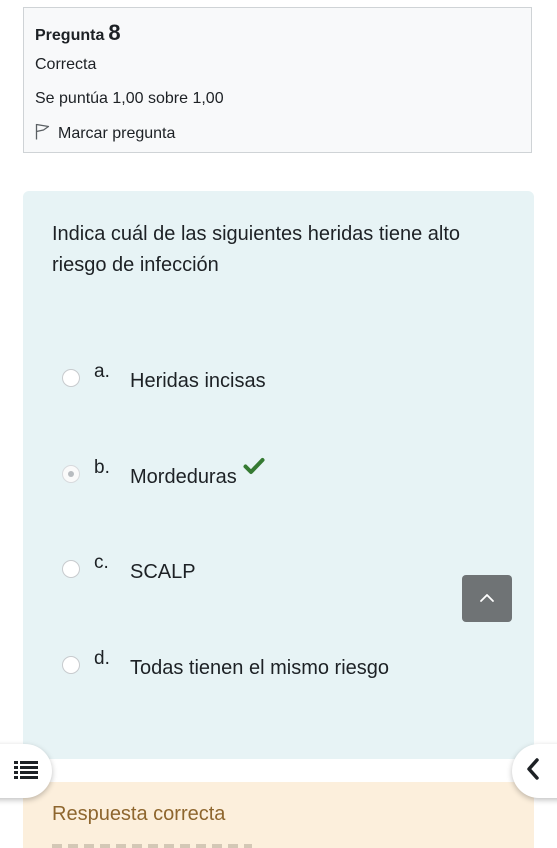  What do you see at coordinates (46, 134) in the screenshot?
I see `flag-outline-icon` at bounding box center [46, 134].